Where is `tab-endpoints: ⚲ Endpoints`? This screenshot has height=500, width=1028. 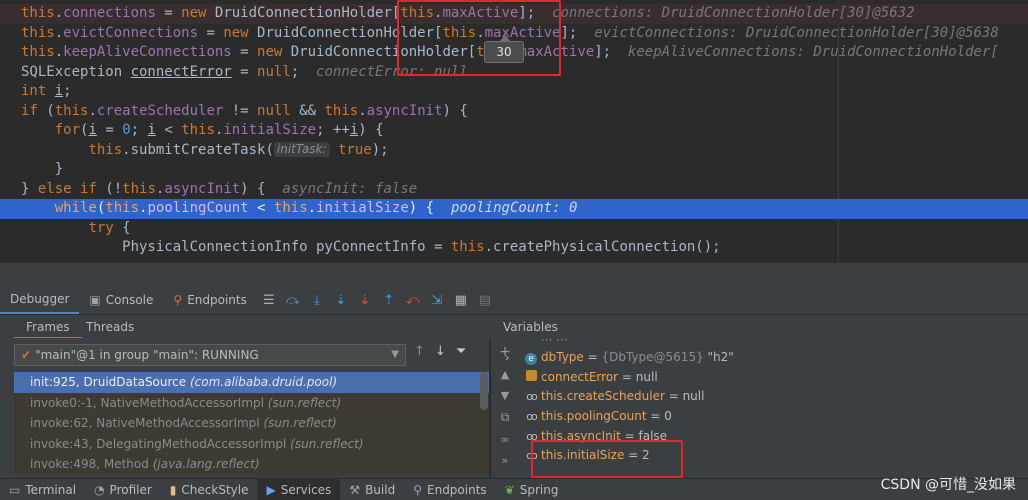
tab-endpoints: ⚲ Endpoints is located at coordinates (209, 300).